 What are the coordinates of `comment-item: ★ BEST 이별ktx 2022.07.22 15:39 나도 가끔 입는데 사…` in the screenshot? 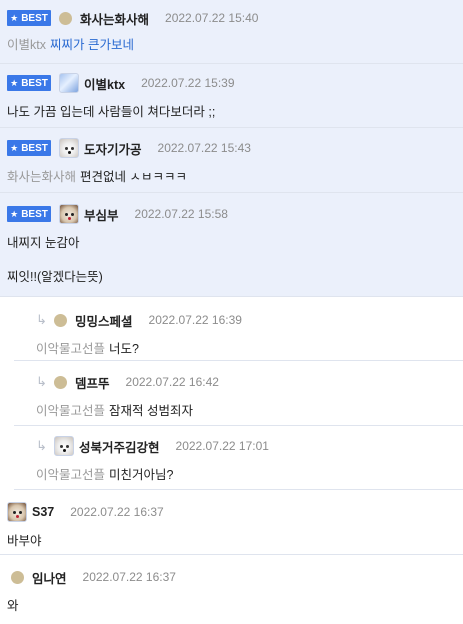 It's located at (231, 96).